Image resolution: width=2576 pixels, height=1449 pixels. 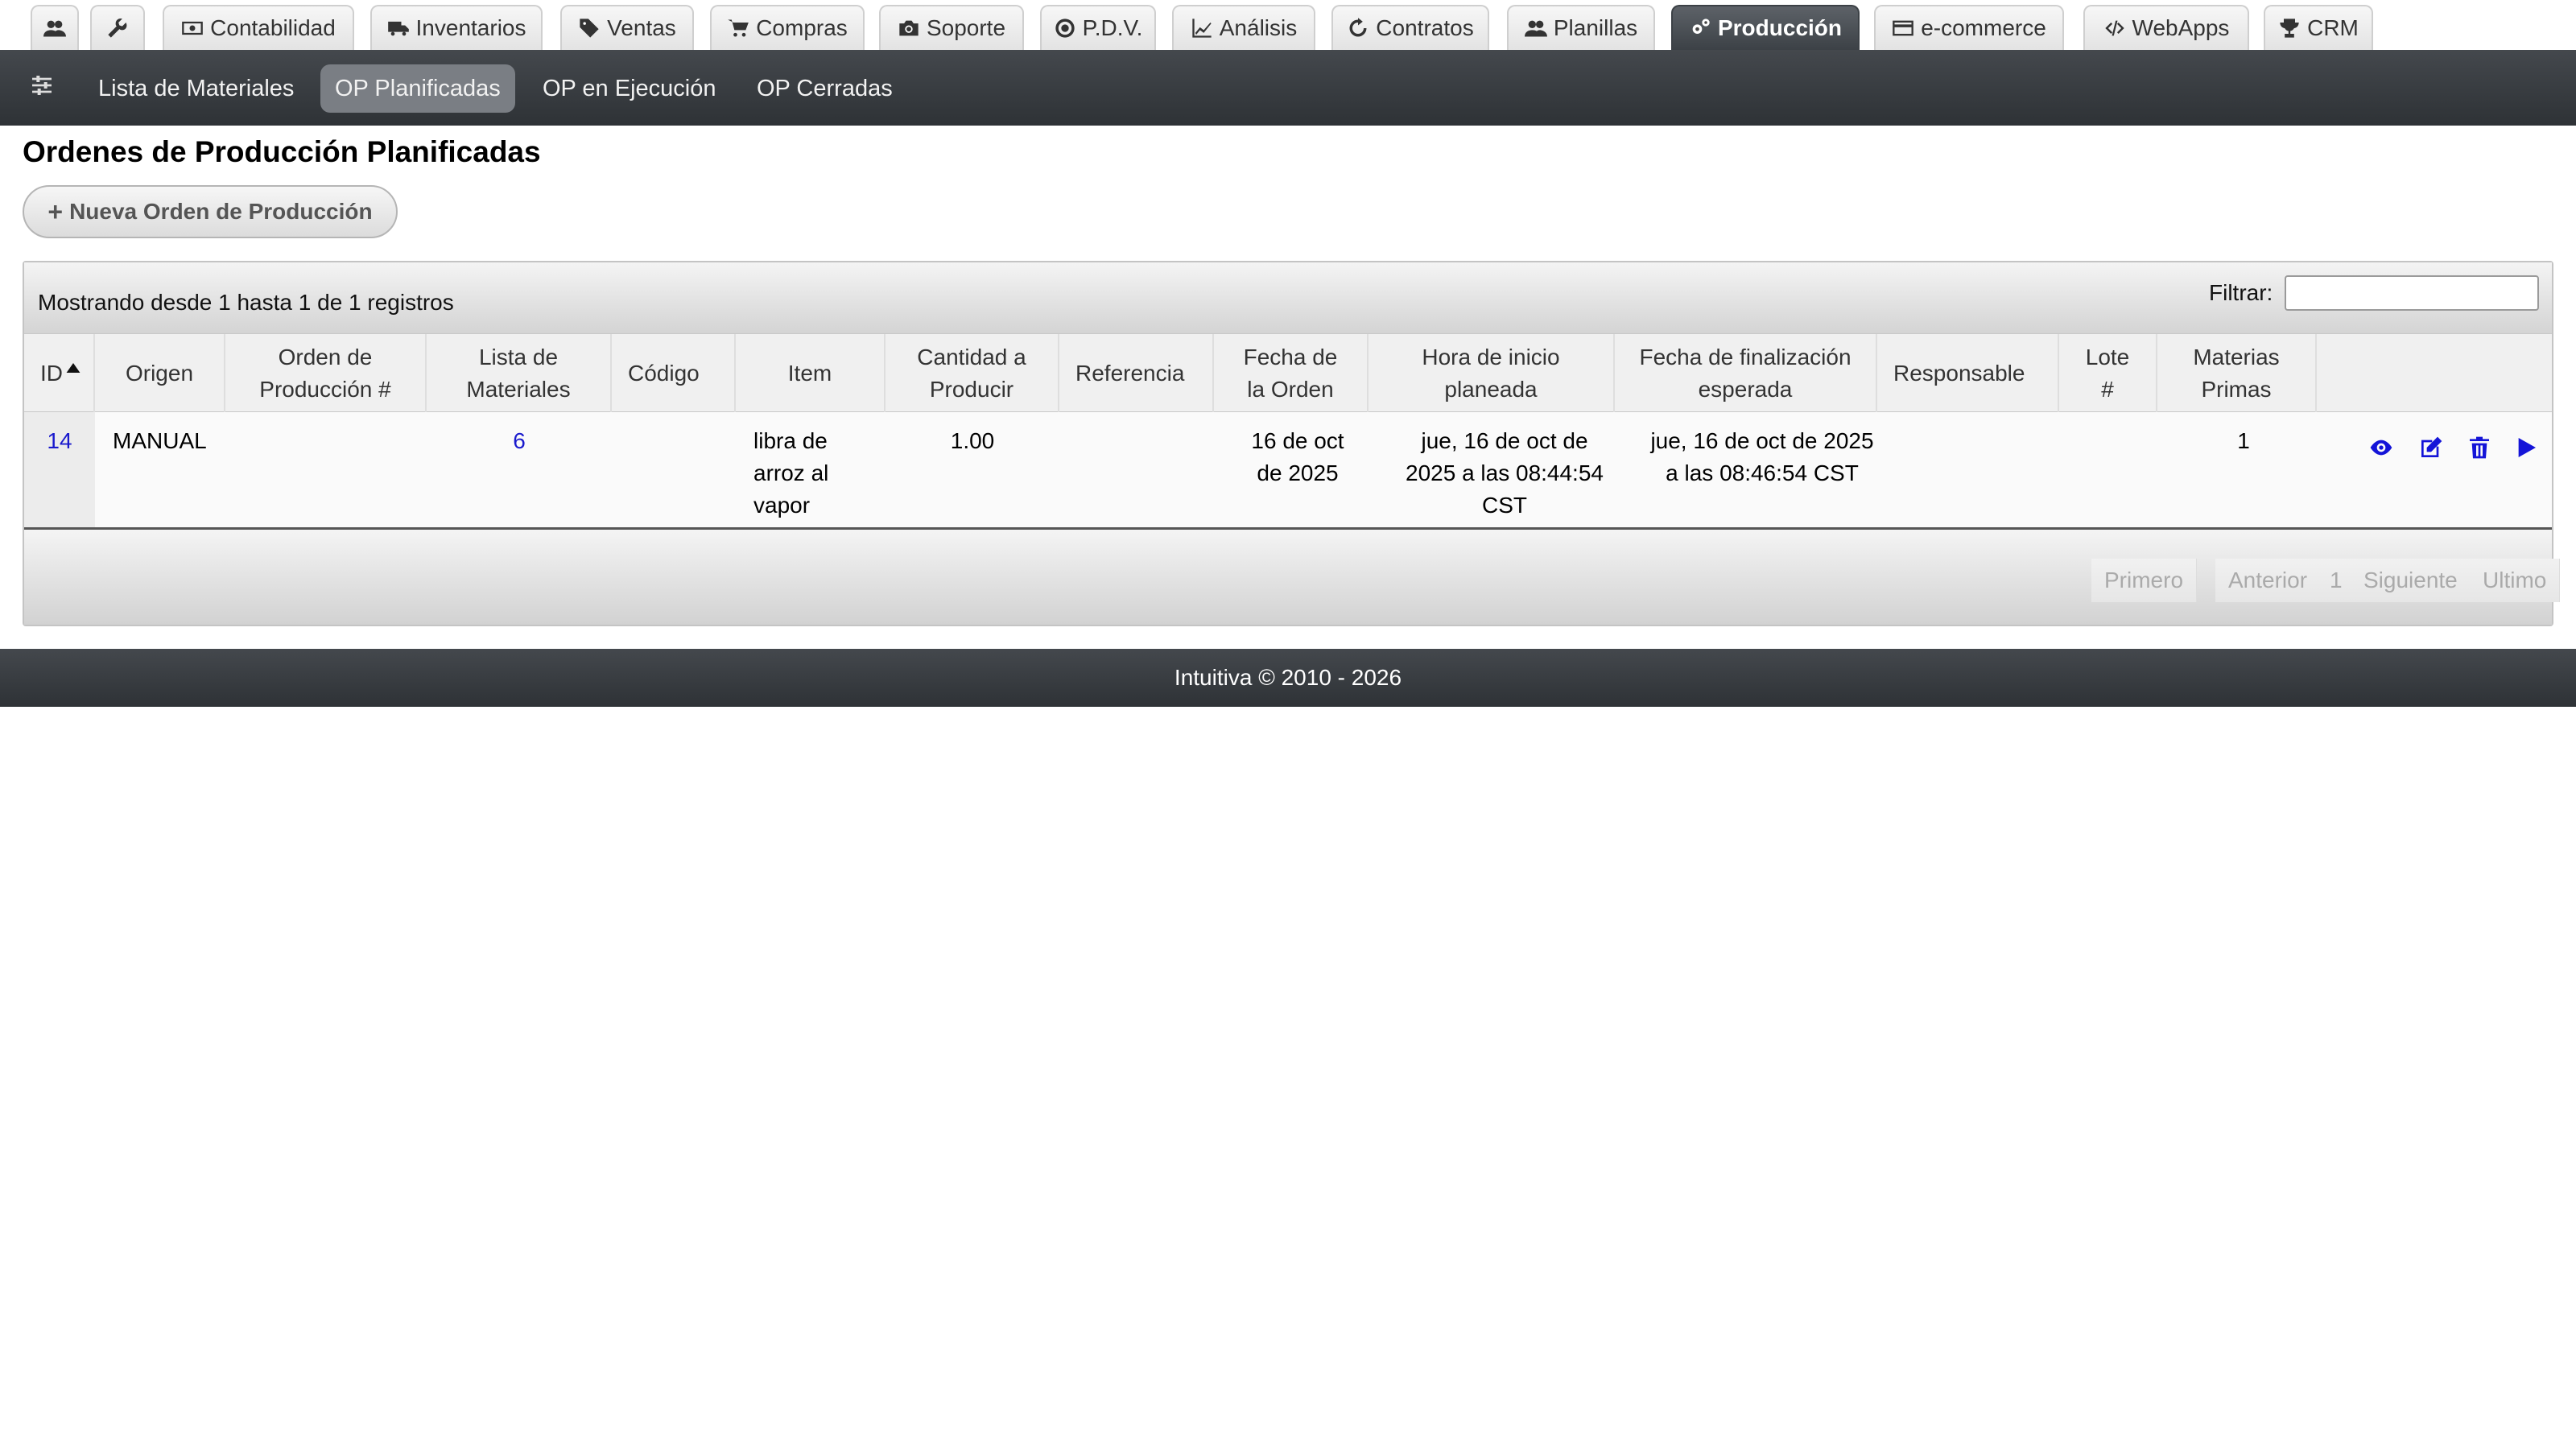 I want to click on tab-analisis: Análisis, so click(x=1243, y=27).